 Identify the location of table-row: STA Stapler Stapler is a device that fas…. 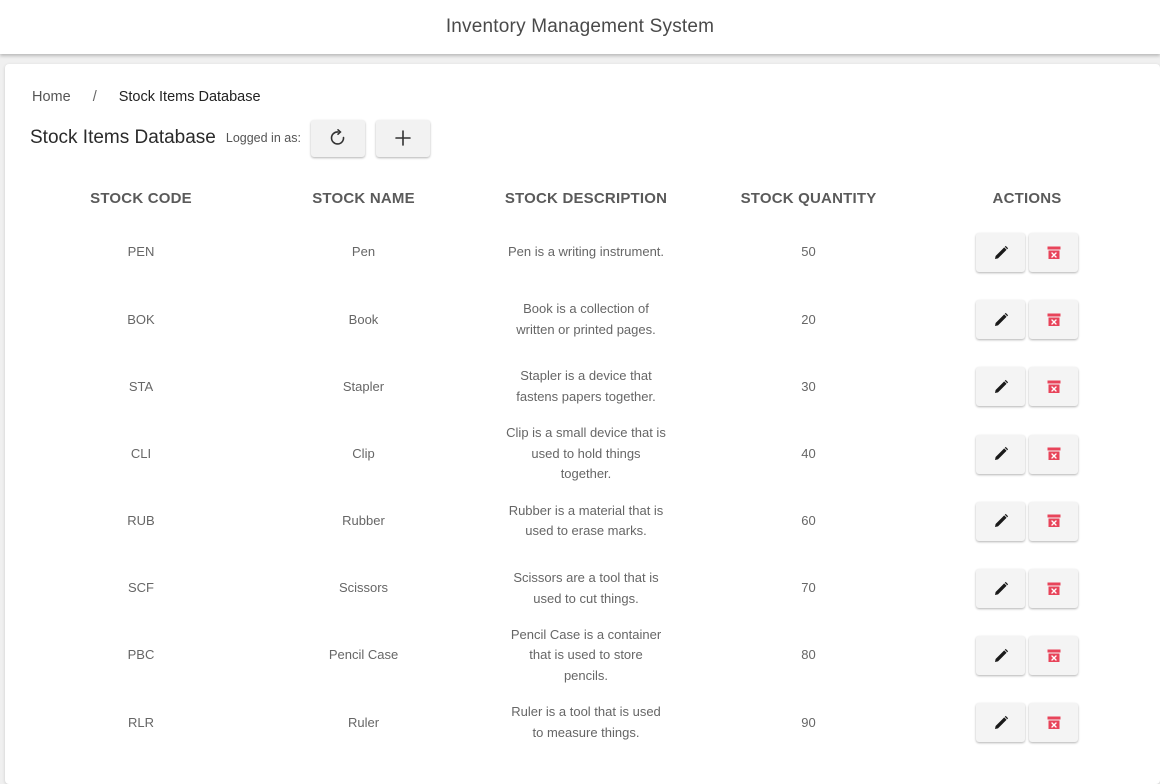
(582, 386).